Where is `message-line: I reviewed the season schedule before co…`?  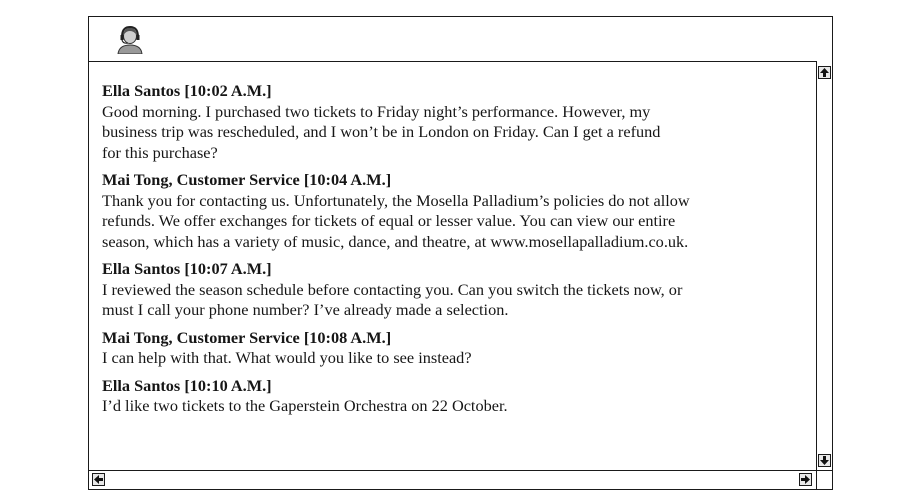
message-line: I reviewed the season schedule before co… is located at coordinates (392, 289).